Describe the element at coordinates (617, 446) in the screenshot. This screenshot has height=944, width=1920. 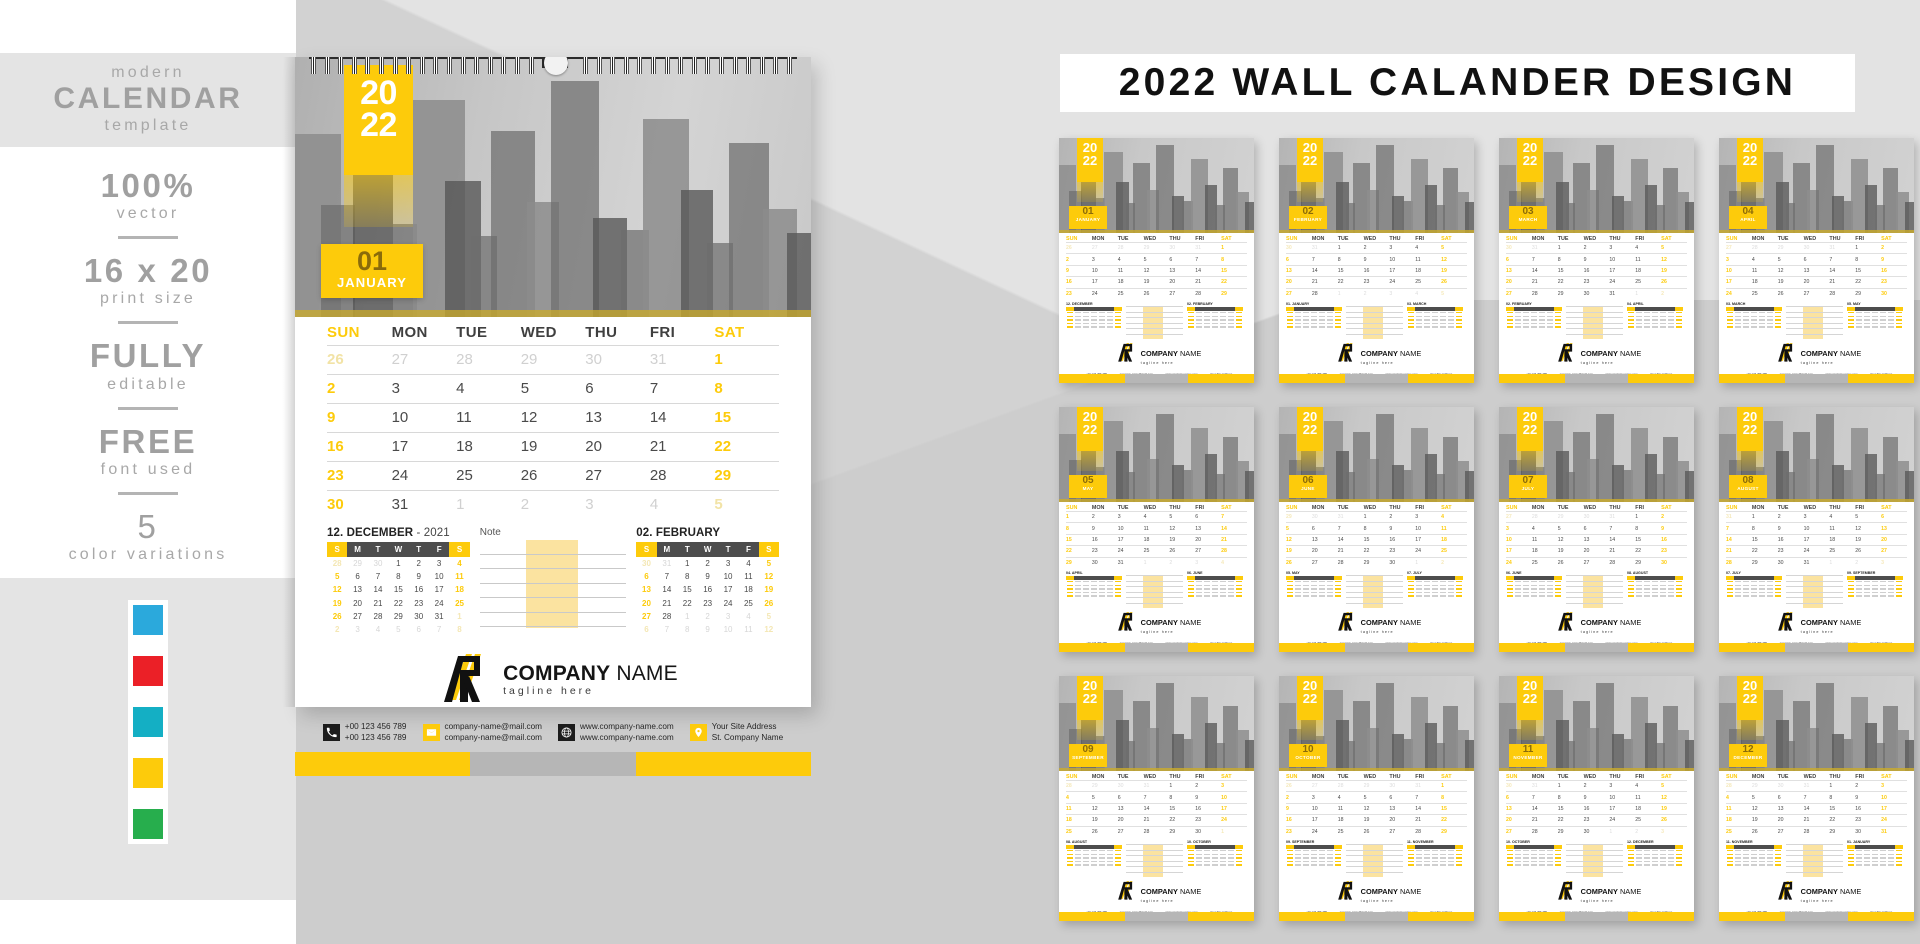
I see `date-cell: 20` at that location.